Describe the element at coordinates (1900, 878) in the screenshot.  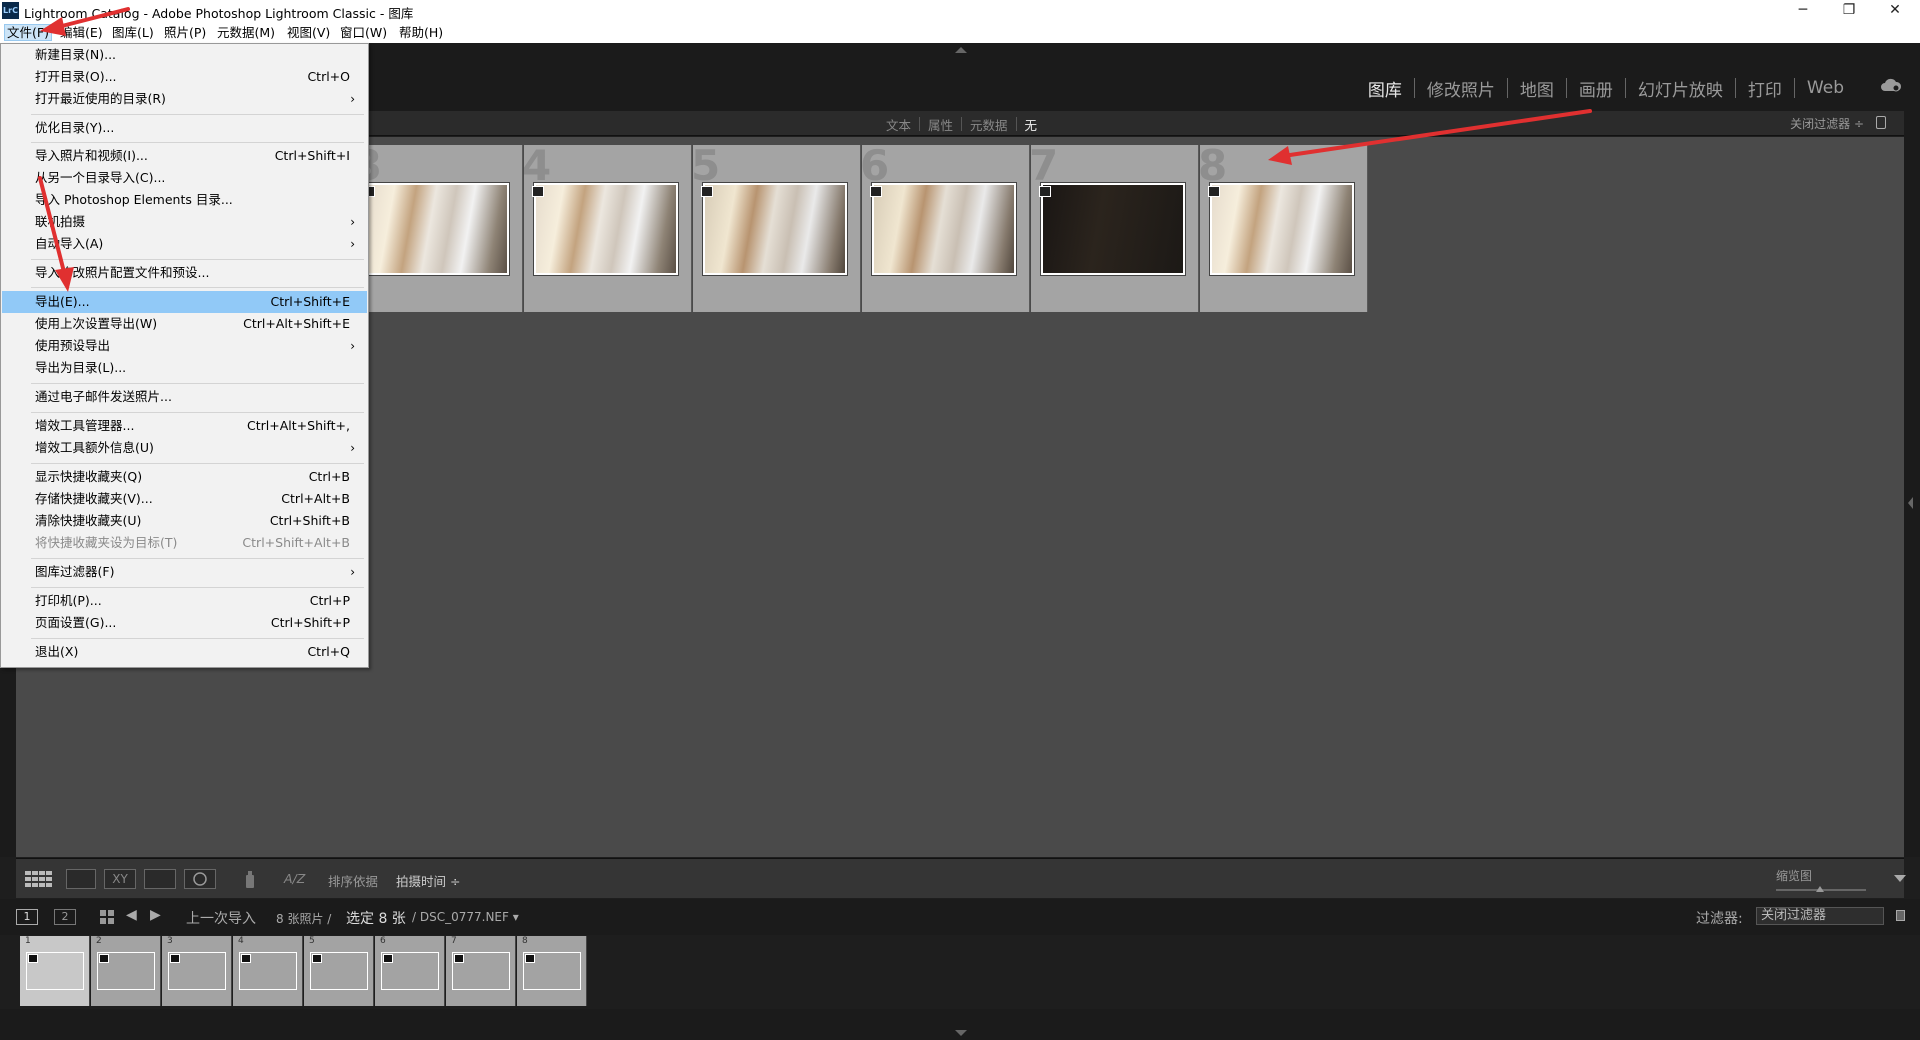
I see `toolbar-options-icon` at that location.